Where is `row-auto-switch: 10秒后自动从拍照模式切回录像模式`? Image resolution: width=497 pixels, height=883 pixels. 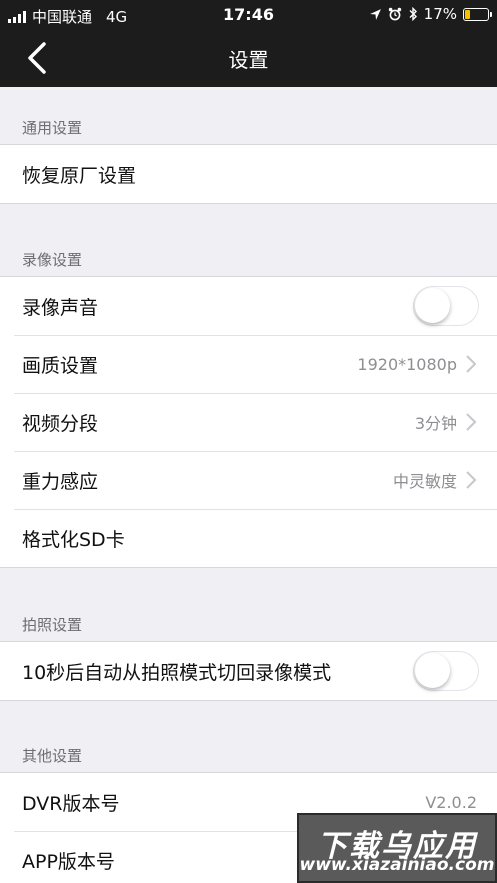
row-auto-switch: 10秒后自动从拍照模式切回录像模式 is located at coordinates (248, 671).